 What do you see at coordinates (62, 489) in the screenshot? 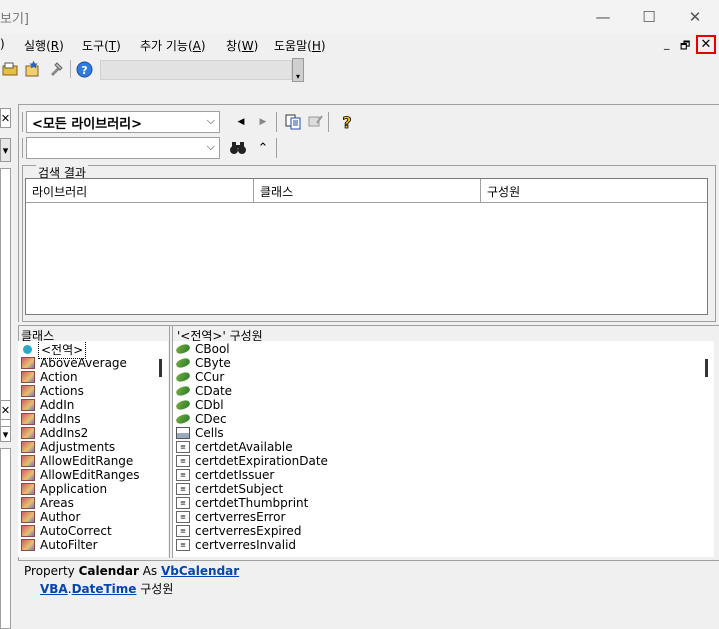
I see `class-list-item: Application` at bounding box center [62, 489].